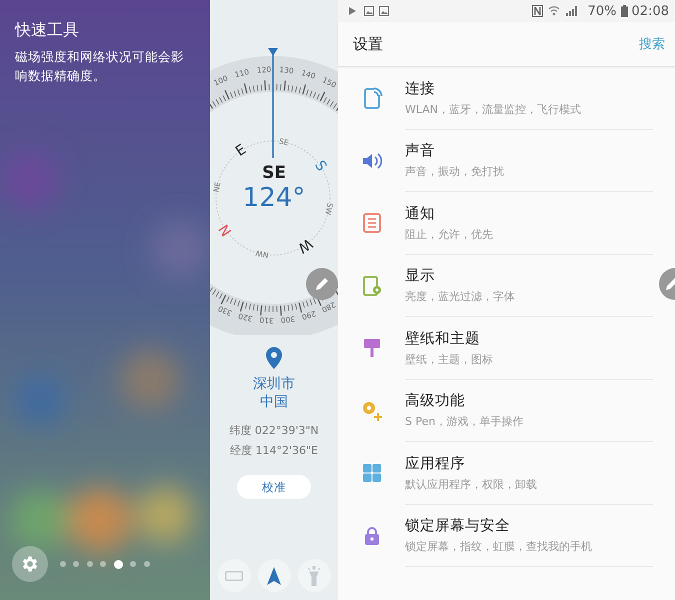 This screenshot has width=675, height=600. Describe the element at coordinates (497, 161) in the screenshot. I see `settings-item: 声音 声音，振动，免打扰` at that location.